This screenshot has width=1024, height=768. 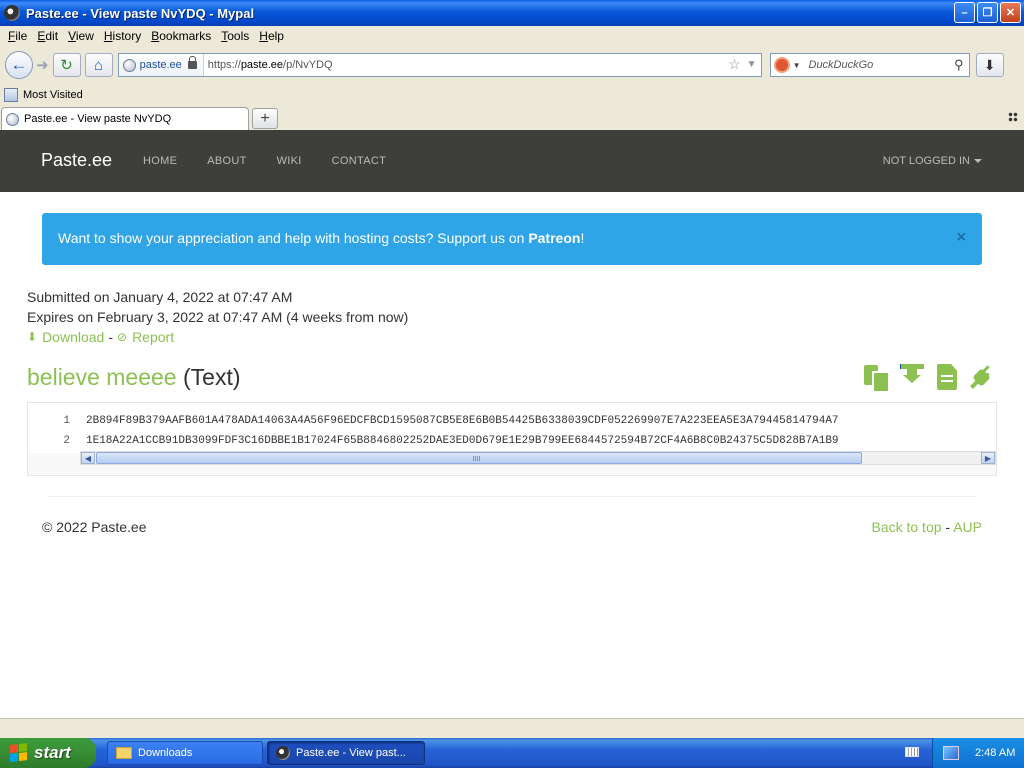 I want to click on system-tray: 2:48 AM, so click(x=978, y=753).